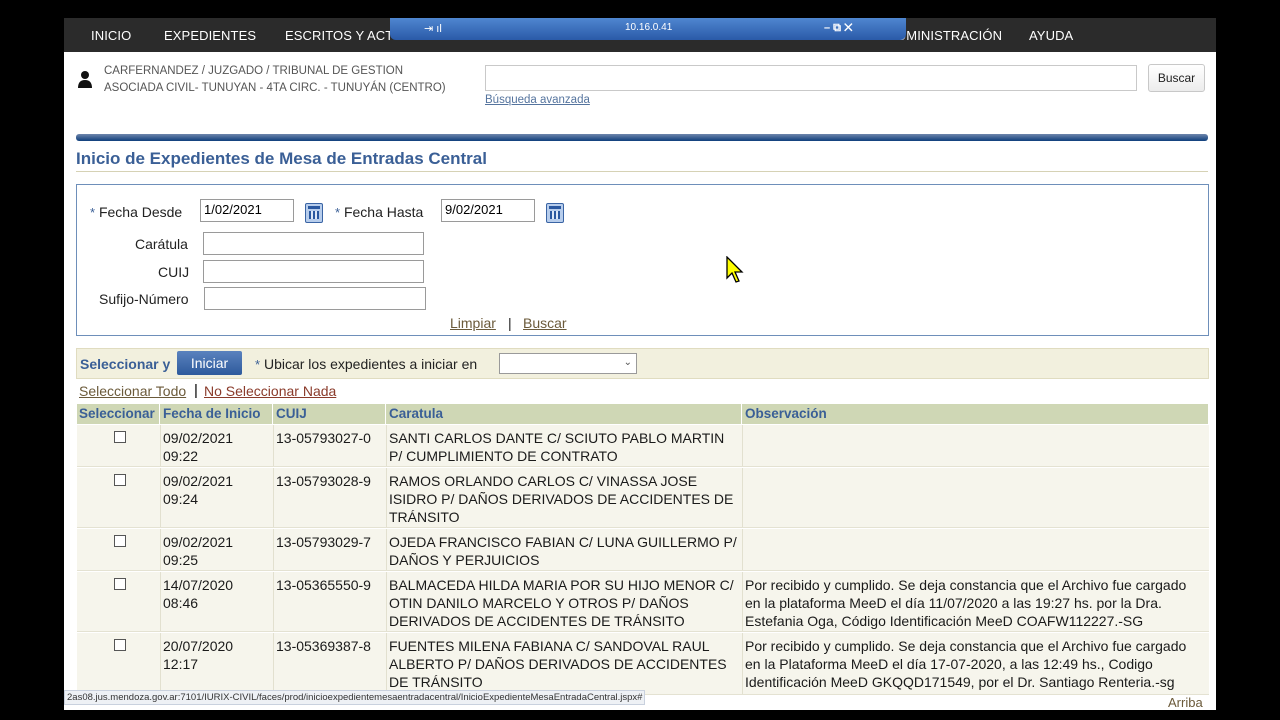  I want to click on signal-icon: ⇥ ıl, so click(433, 29).